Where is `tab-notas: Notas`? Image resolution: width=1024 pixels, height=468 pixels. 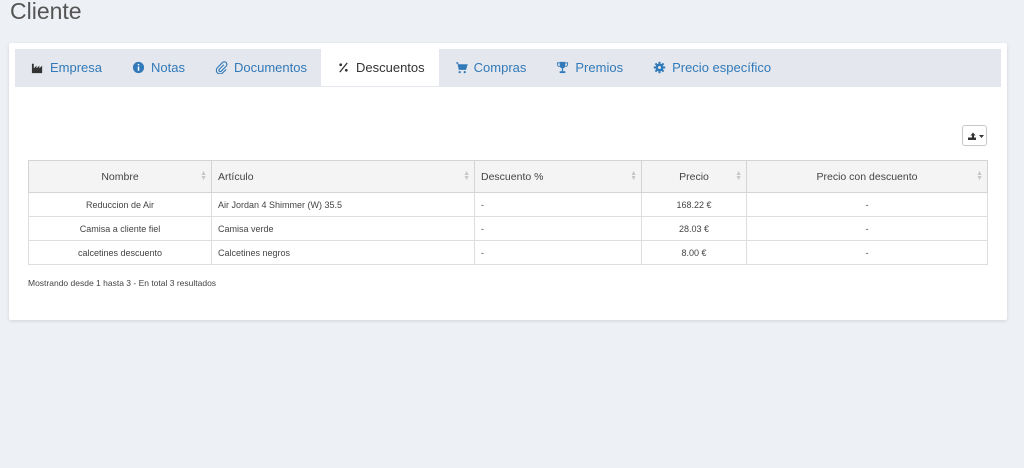 tab-notas: Notas is located at coordinates (157, 67).